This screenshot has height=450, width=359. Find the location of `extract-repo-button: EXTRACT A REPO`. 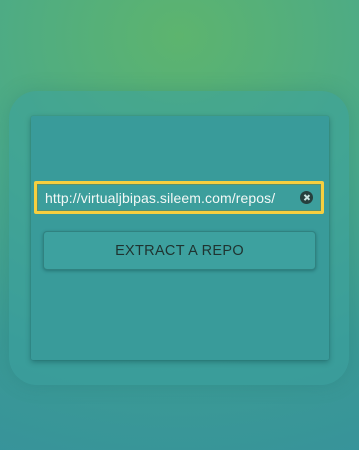

extract-repo-button: EXTRACT A REPO is located at coordinates (179, 250).